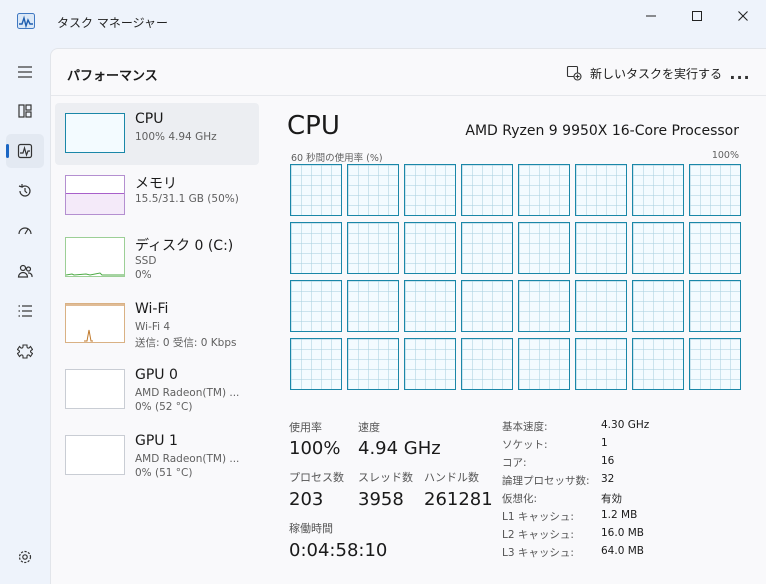  I want to click on resource-item-memory: メモリ 15.5/31.1 GB (50%), so click(157, 196).